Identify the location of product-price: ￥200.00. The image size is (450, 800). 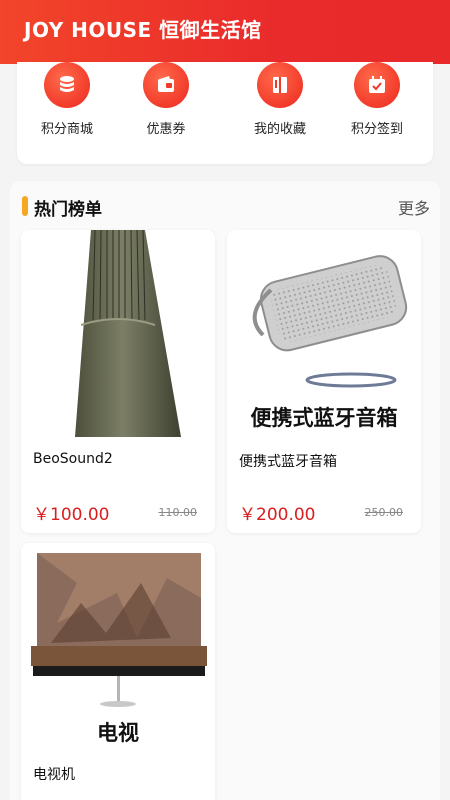
(277, 515).